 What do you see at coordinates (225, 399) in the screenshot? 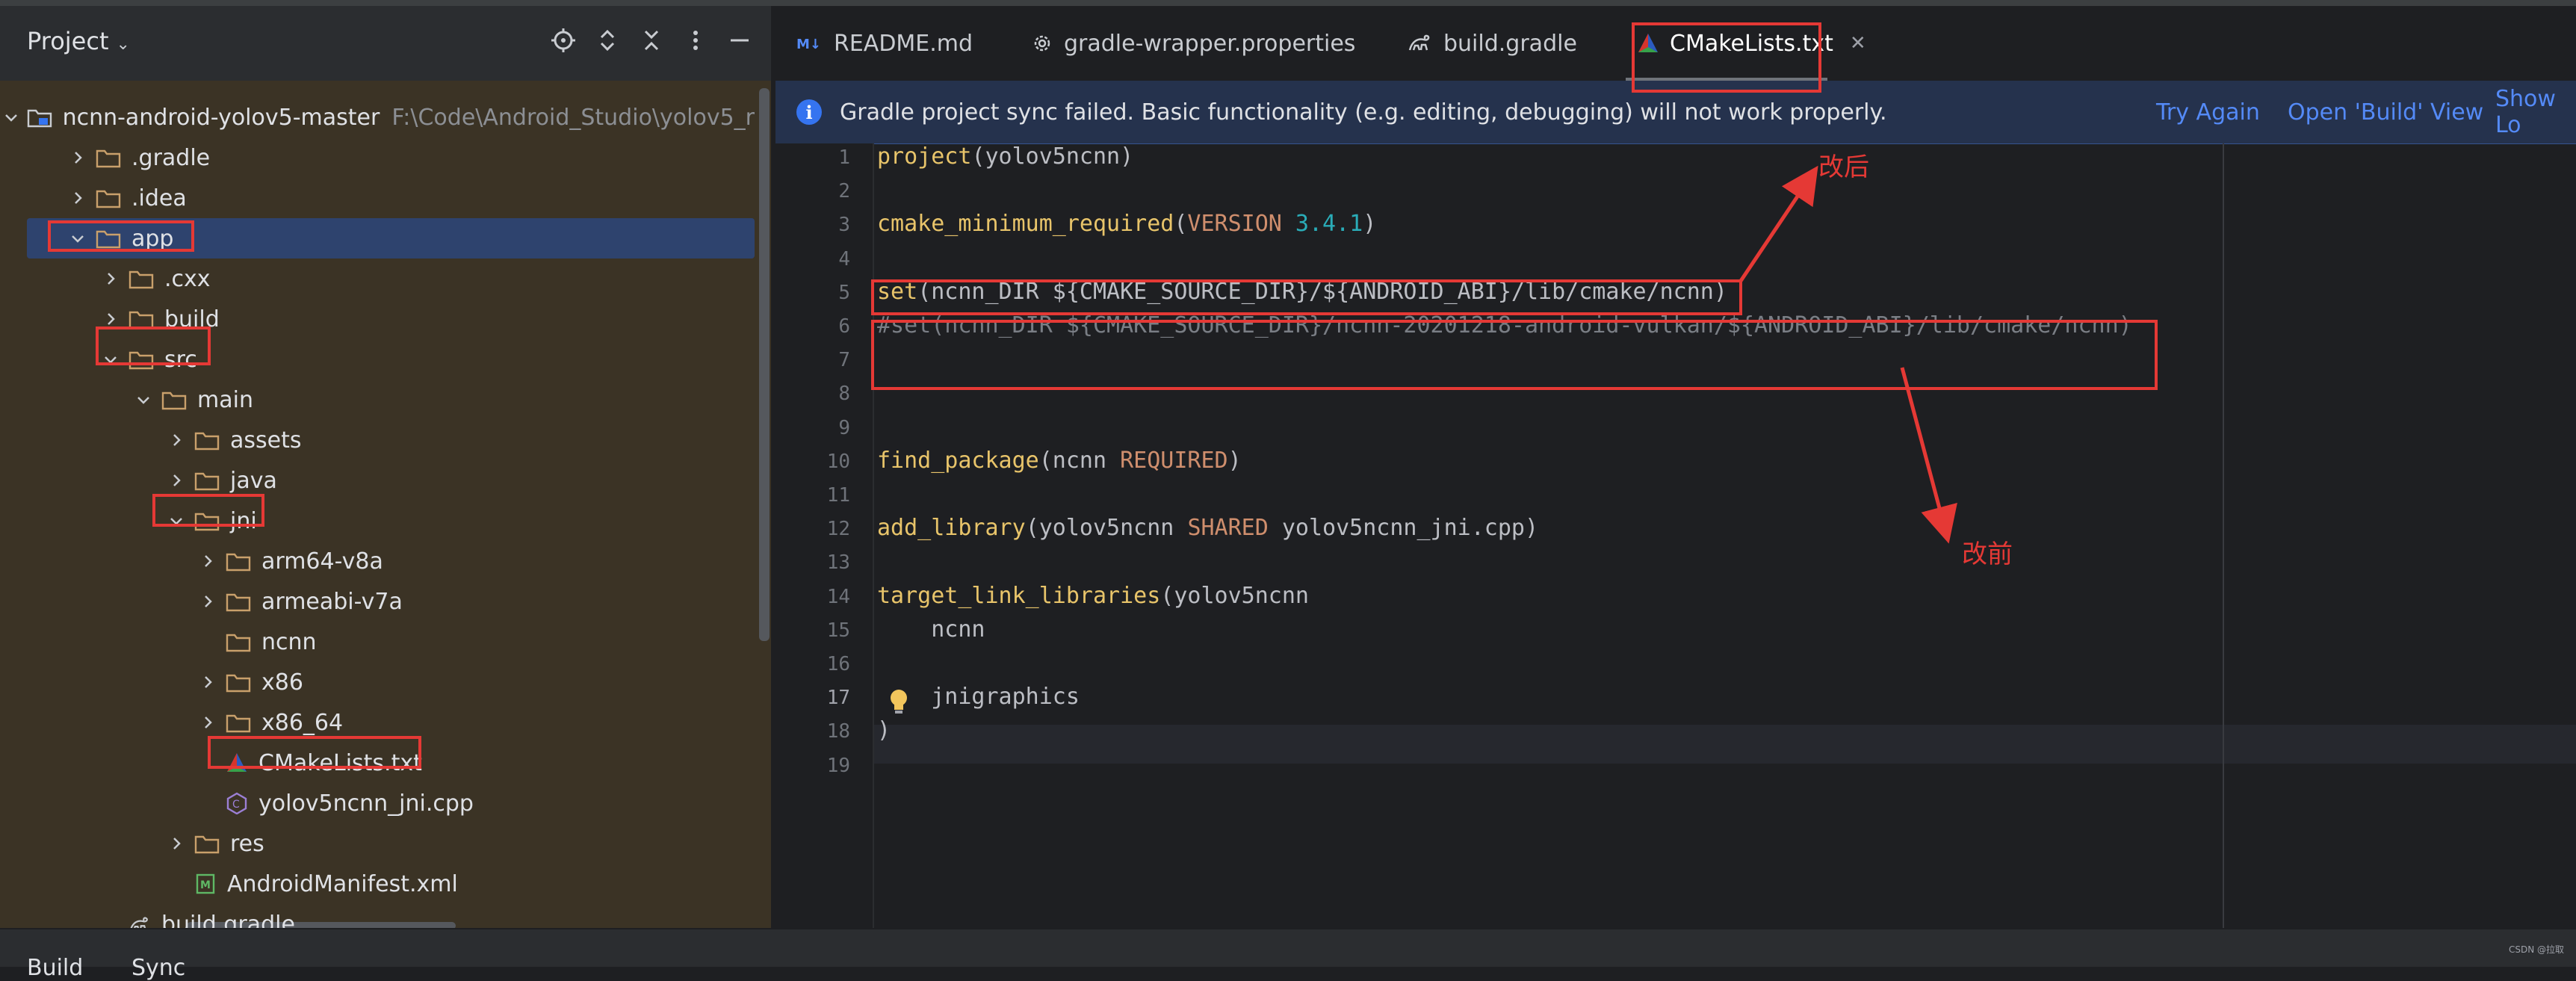
I see `tree-item-label: main` at bounding box center [225, 399].